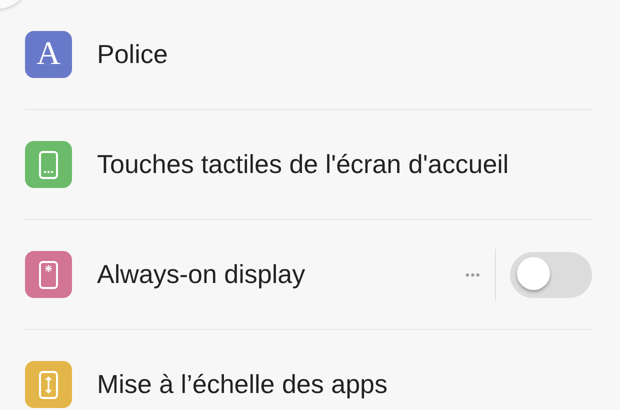  I want to click on toggle-switch, so click(551, 275).